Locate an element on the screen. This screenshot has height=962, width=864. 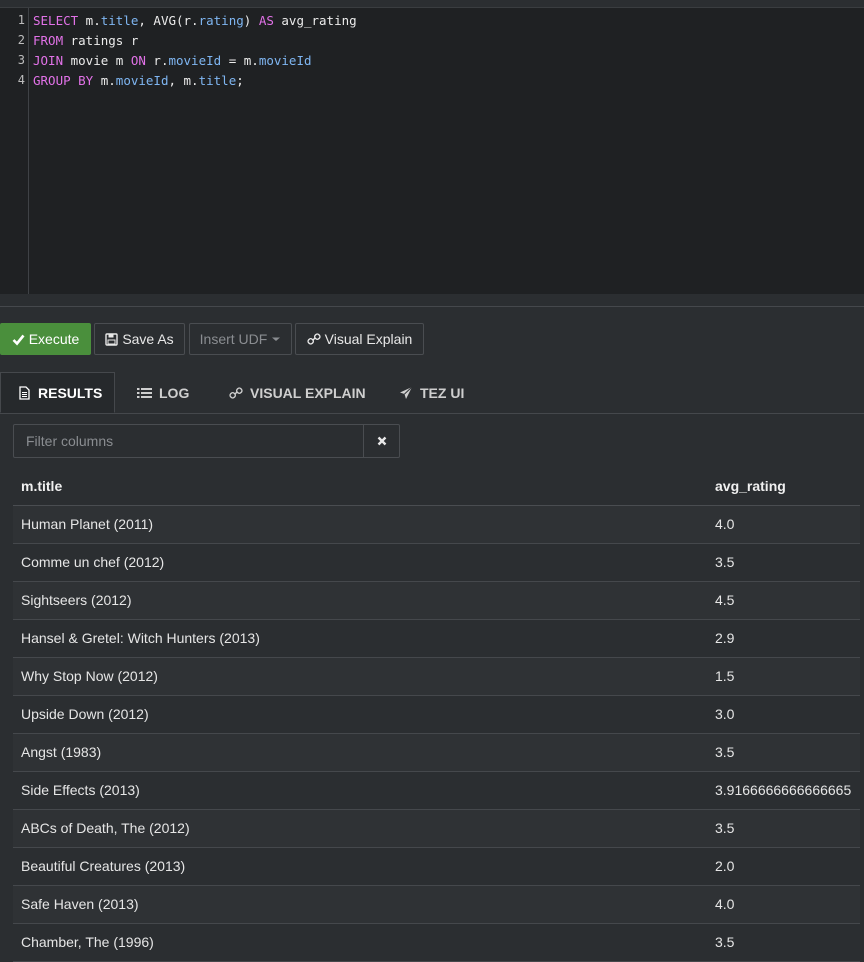
cell-title: Sightseers (2012) is located at coordinates (76, 600).